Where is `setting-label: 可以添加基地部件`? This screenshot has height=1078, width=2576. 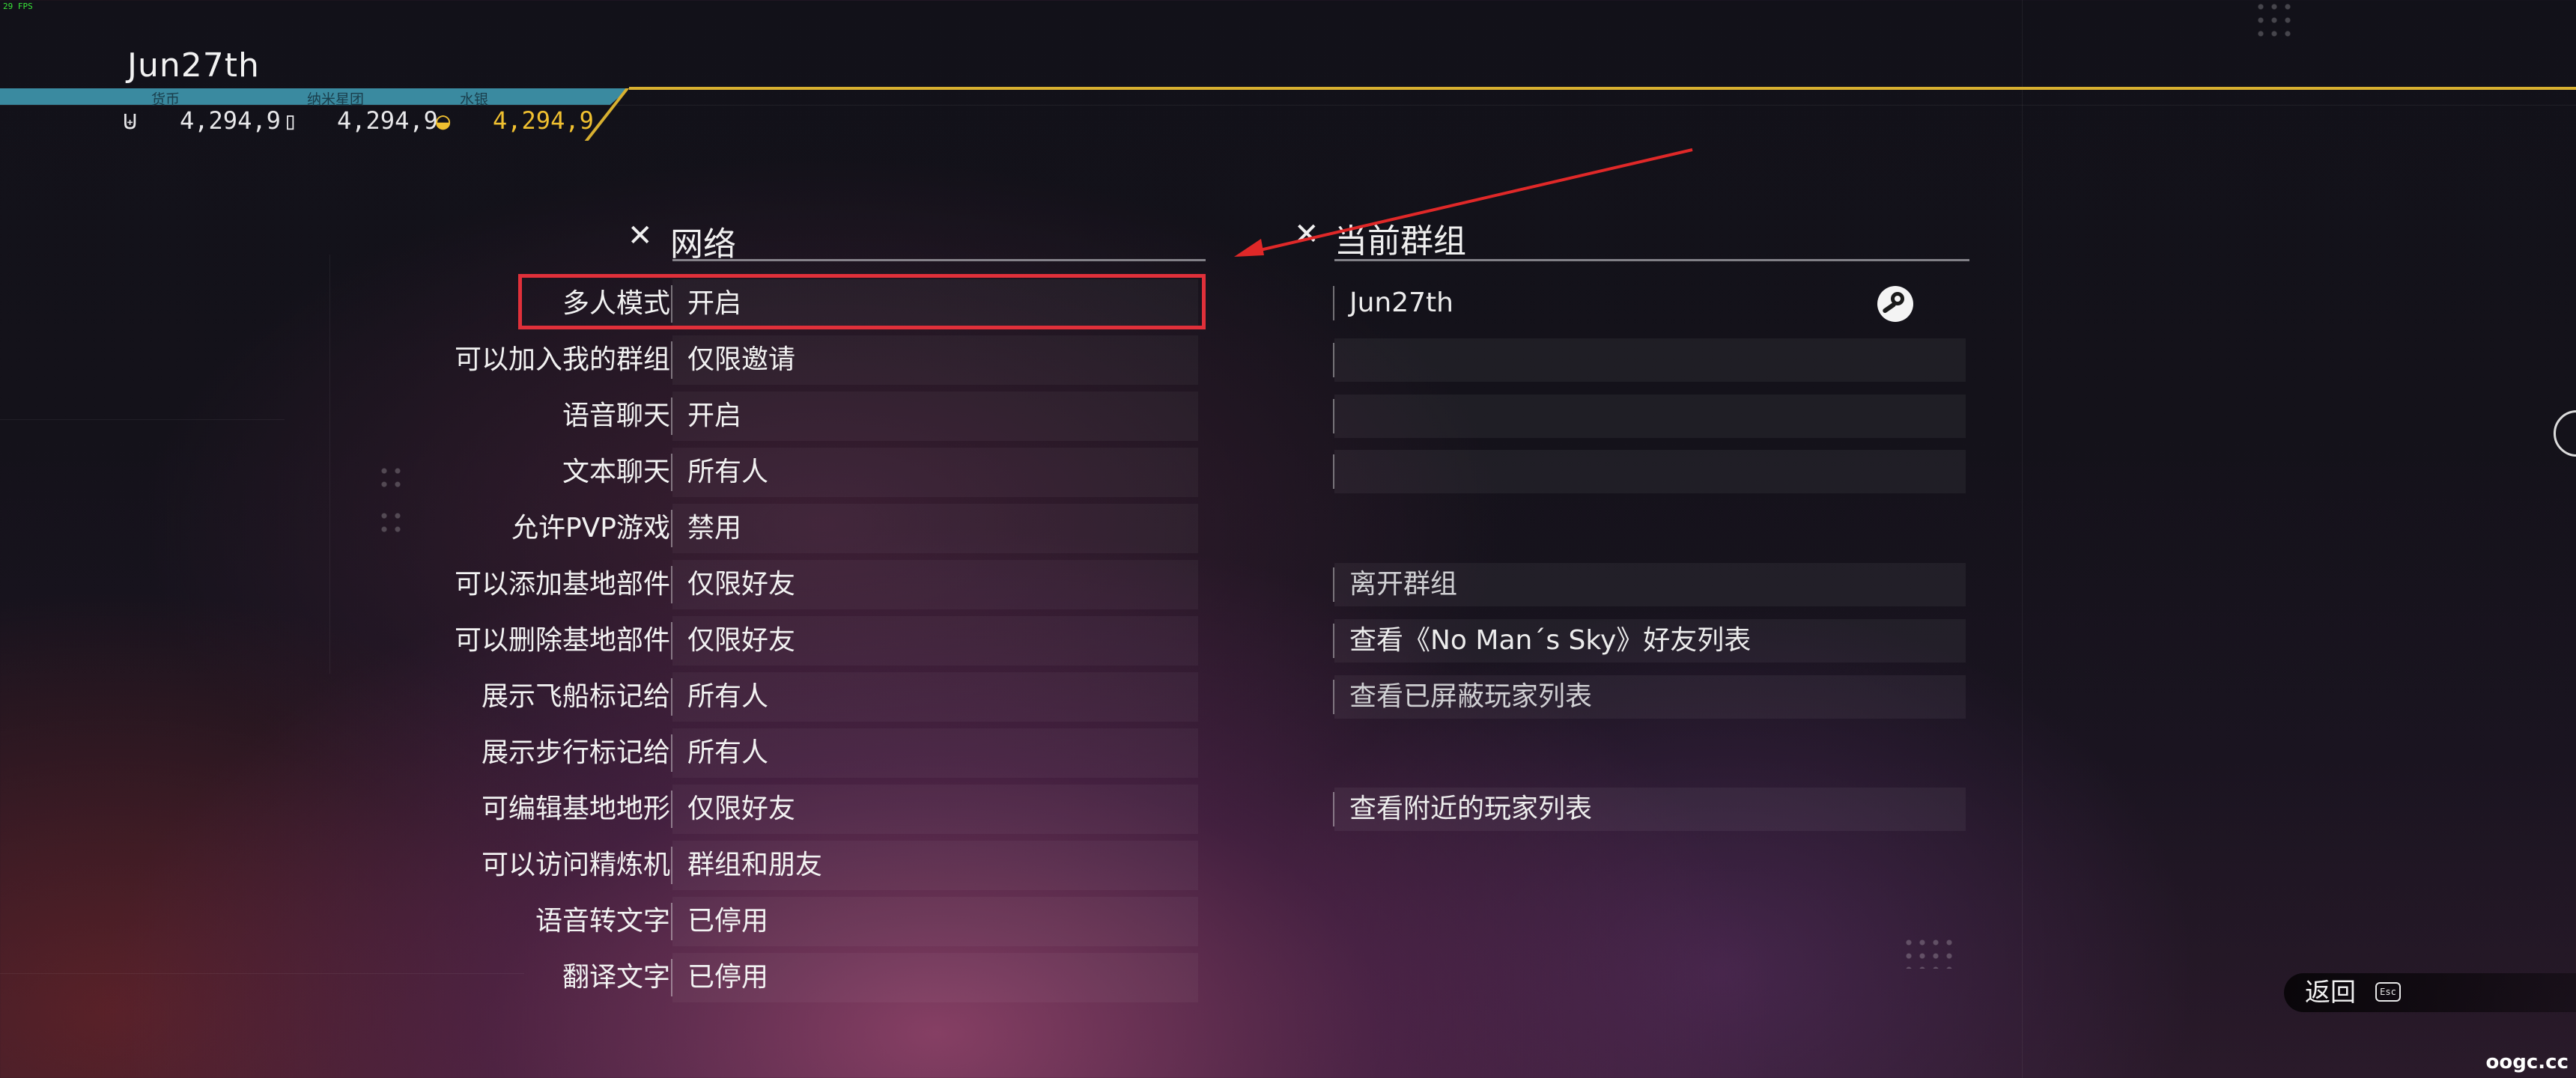
setting-label: 可以添加基地部件 is located at coordinates (562, 584).